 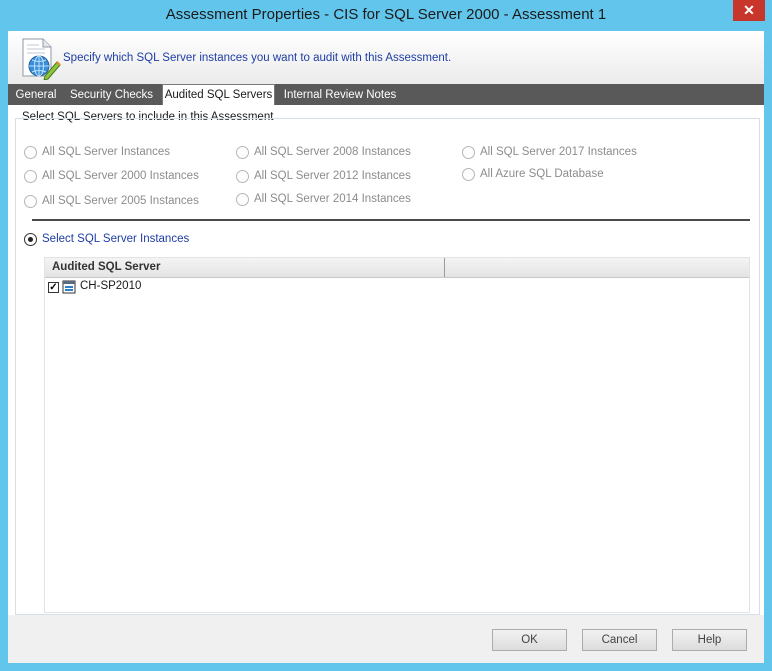 What do you see at coordinates (111, 95) in the screenshot?
I see `tab-security-checks: Security Checks` at bounding box center [111, 95].